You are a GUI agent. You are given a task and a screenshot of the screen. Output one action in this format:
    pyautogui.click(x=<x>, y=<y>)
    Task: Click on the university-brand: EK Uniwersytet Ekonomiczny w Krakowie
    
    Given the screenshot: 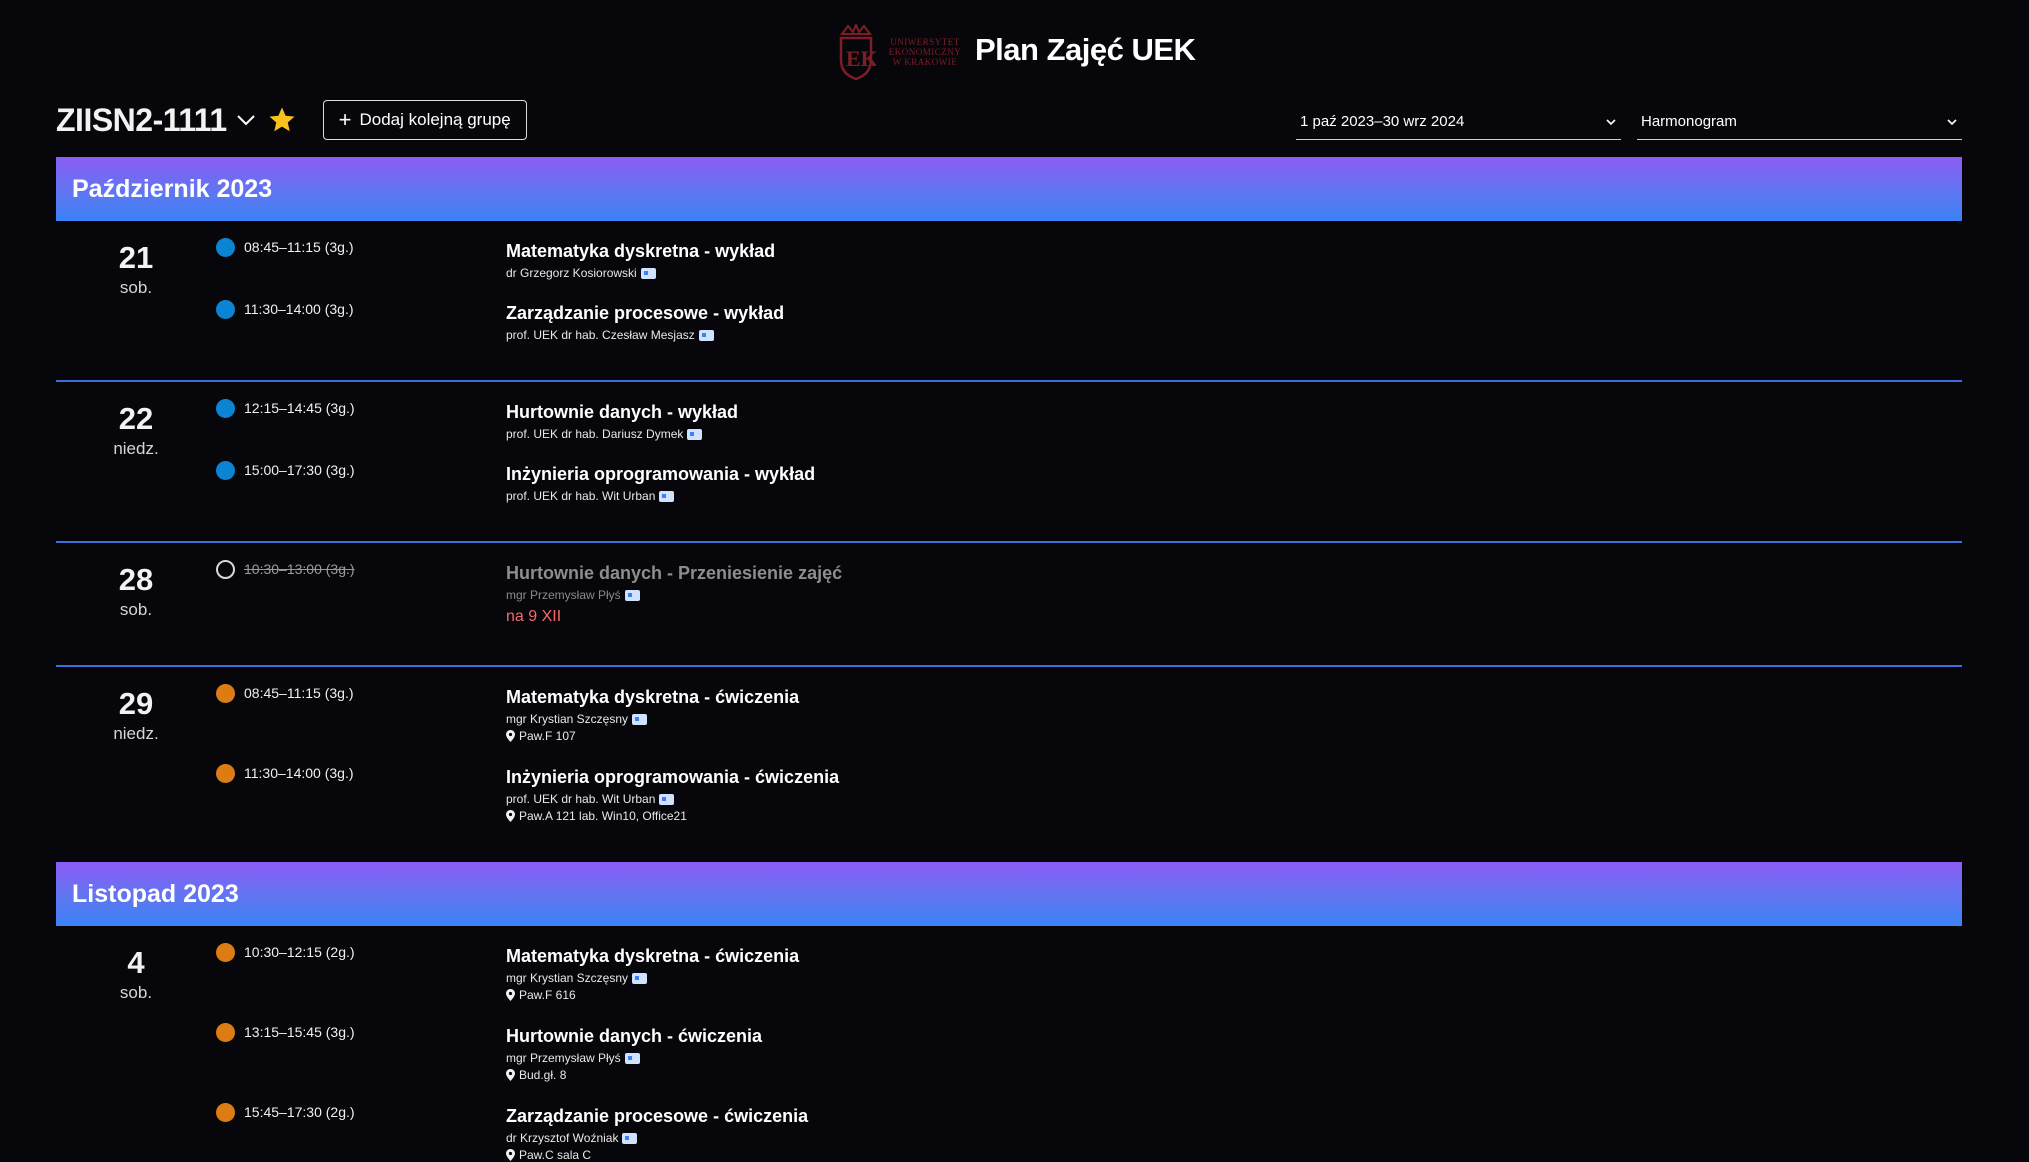 What is the action you would take?
    pyautogui.click(x=900, y=52)
    